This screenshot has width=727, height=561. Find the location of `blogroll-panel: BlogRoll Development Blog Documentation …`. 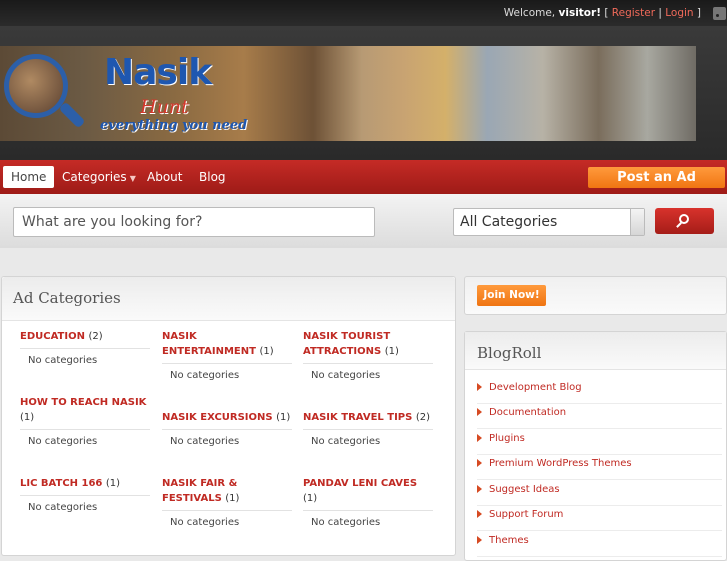

blogroll-panel: BlogRoll Development Blog Documentation … is located at coordinates (595, 446).